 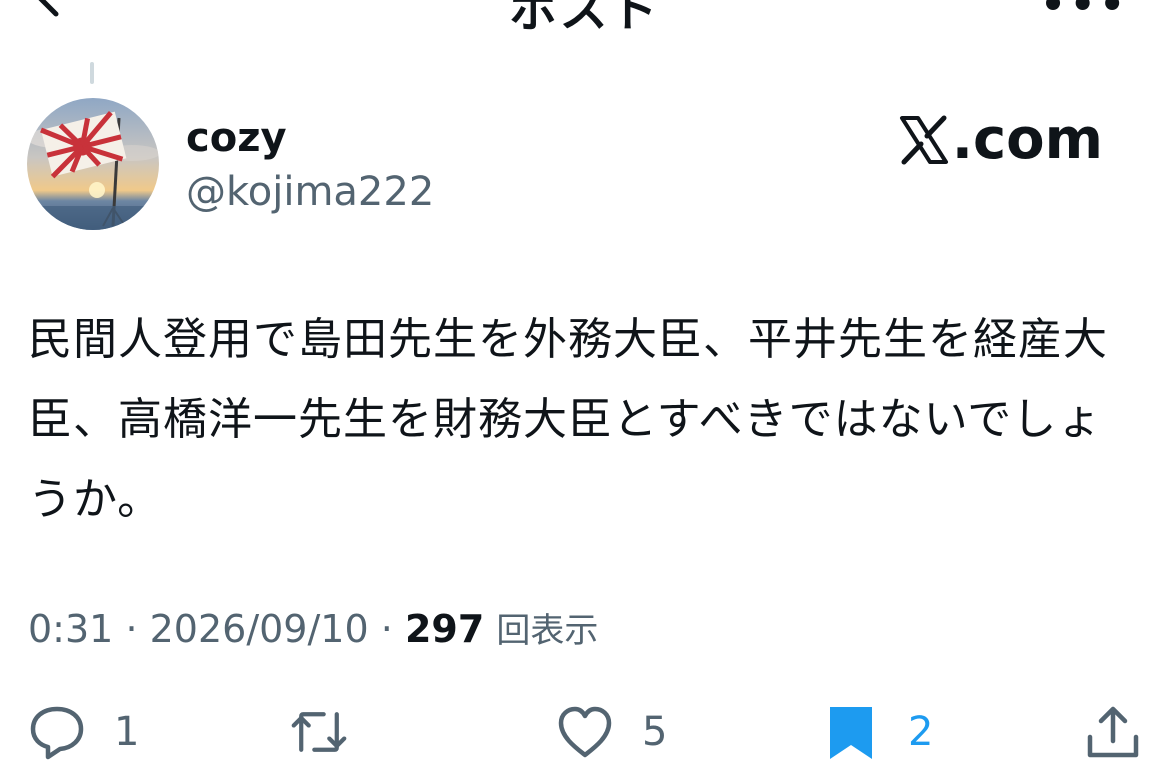 What do you see at coordinates (655, 732) in the screenshot?
I see `like-count: 5` at bounding box center [655, 732].